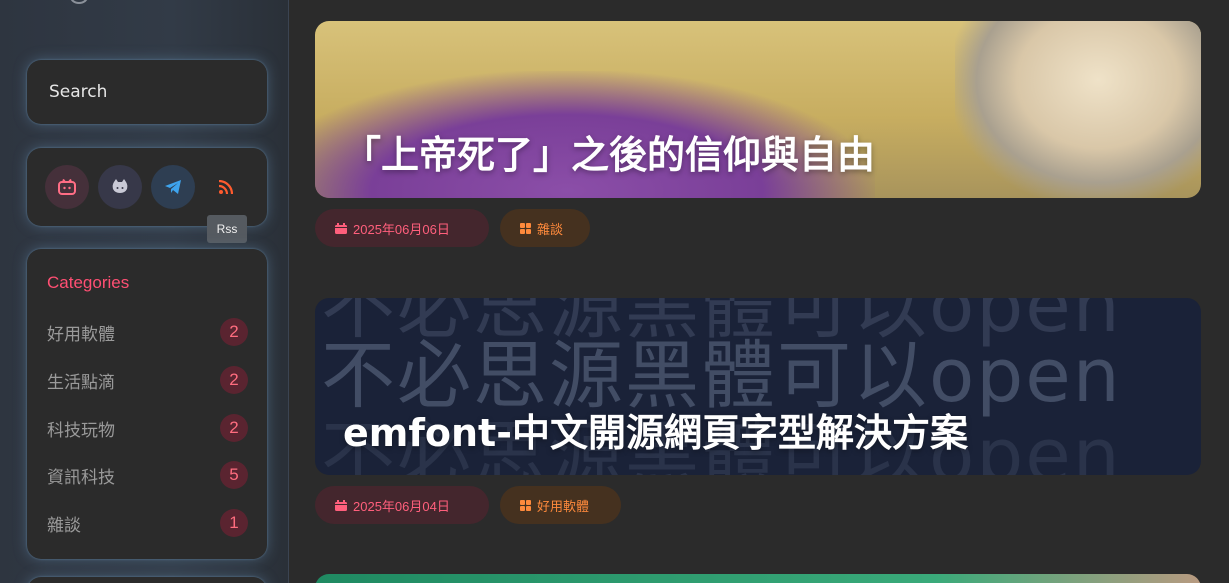 Image resolution: width=1229 pixels, height=583 pixels. What do you see at coordinates (147, 580) in the screenshot?
I see `sidebar-panel-next` at bounding box center [147, 580].